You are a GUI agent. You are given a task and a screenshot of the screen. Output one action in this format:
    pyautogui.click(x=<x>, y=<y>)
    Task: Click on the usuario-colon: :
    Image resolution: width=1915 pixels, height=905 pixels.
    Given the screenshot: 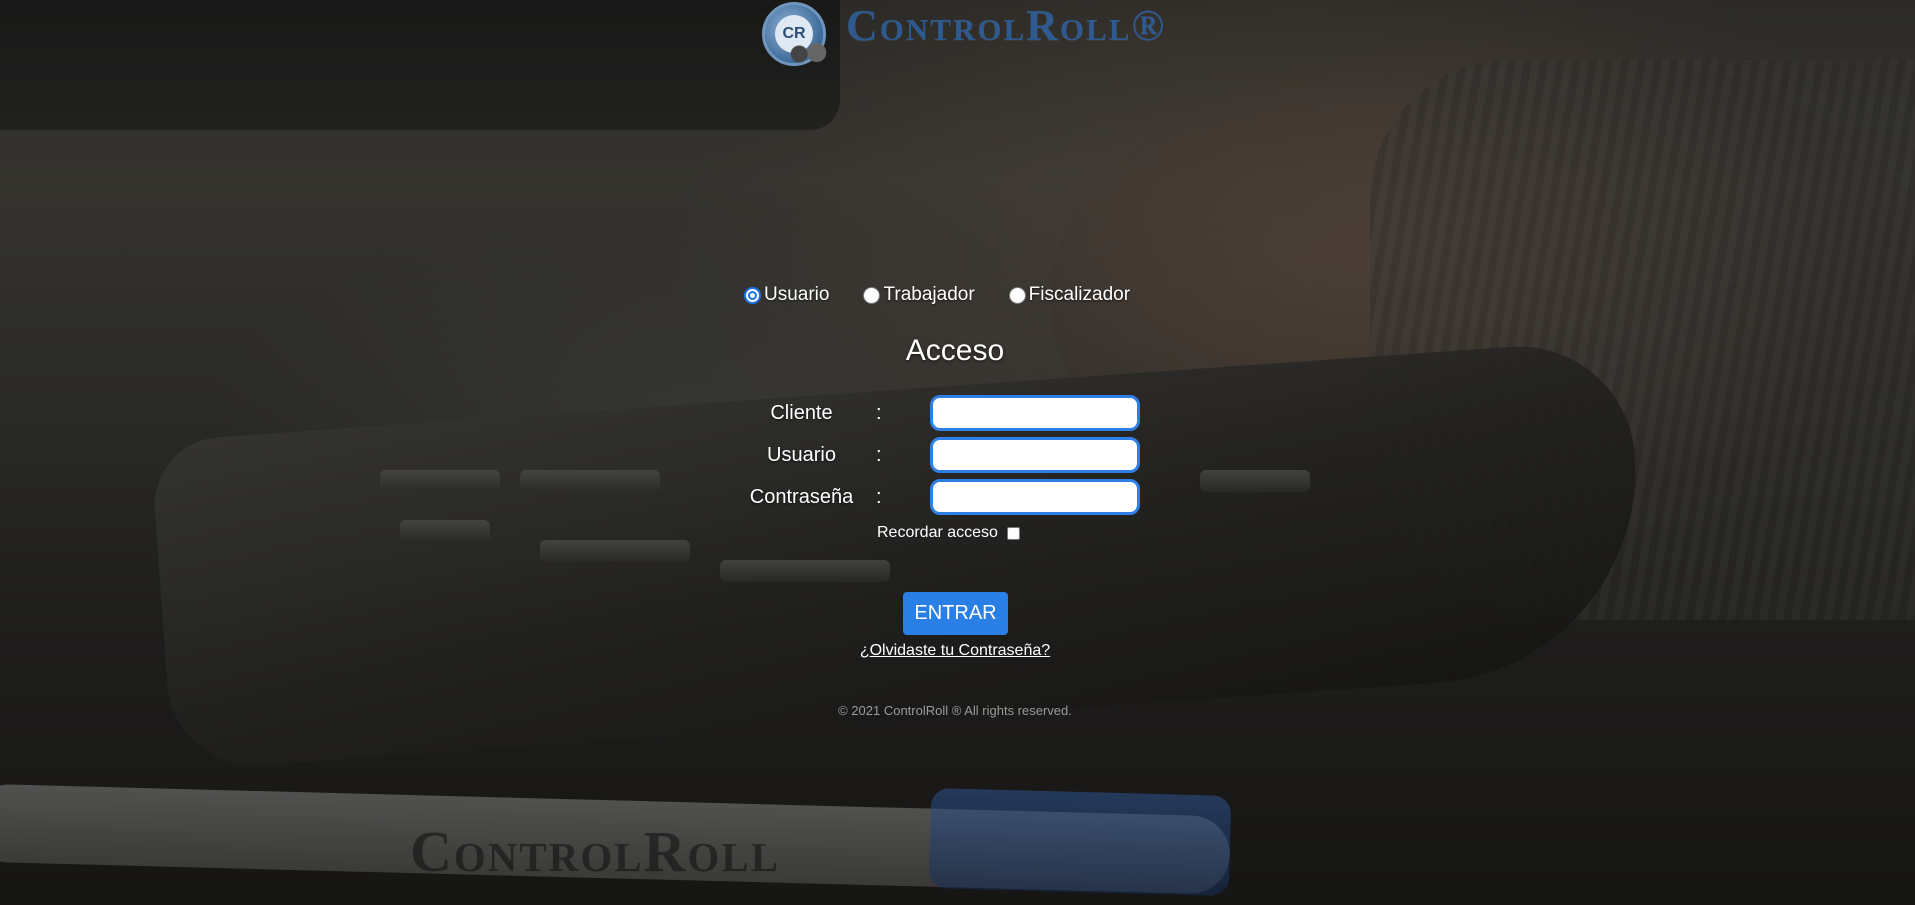 What is the action you would take?
    pyautogui.click(x=879, y=455)
    